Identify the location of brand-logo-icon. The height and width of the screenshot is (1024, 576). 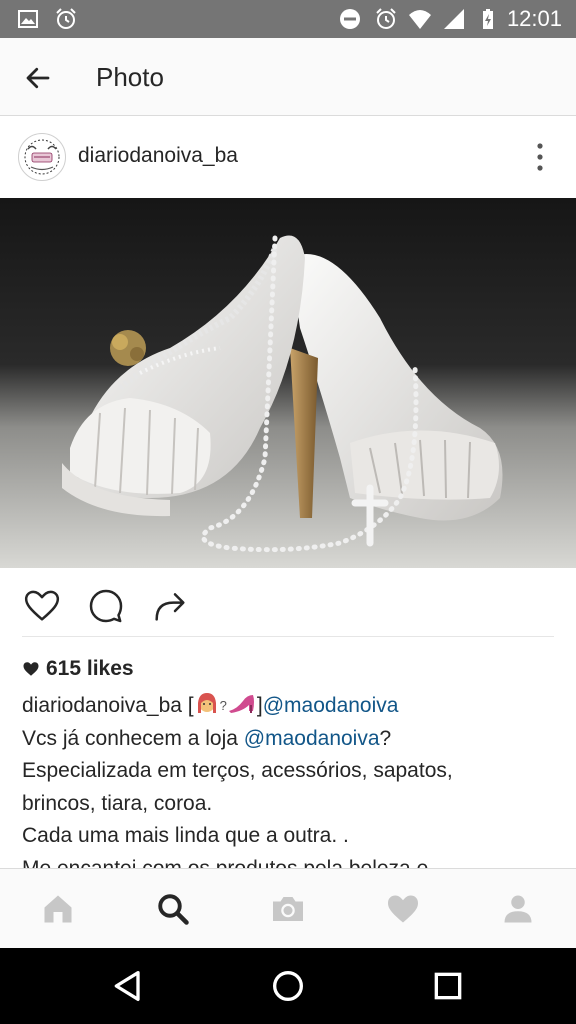
(42, 157).